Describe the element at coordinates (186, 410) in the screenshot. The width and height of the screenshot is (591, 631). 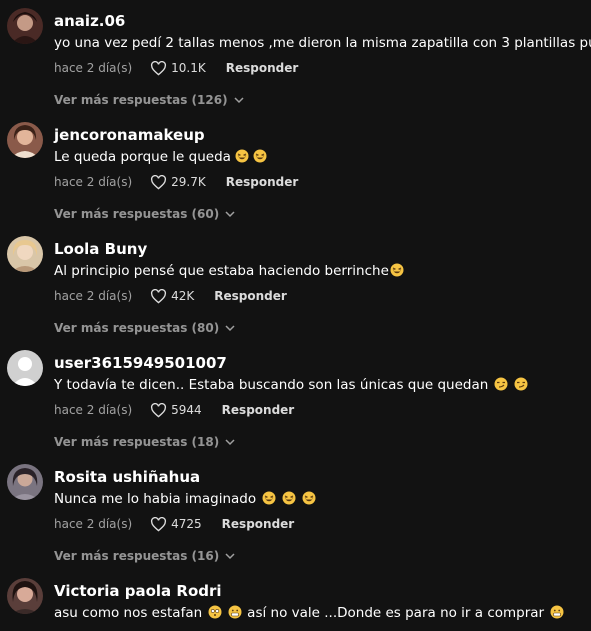
I see `like-count: 5944` at that location.